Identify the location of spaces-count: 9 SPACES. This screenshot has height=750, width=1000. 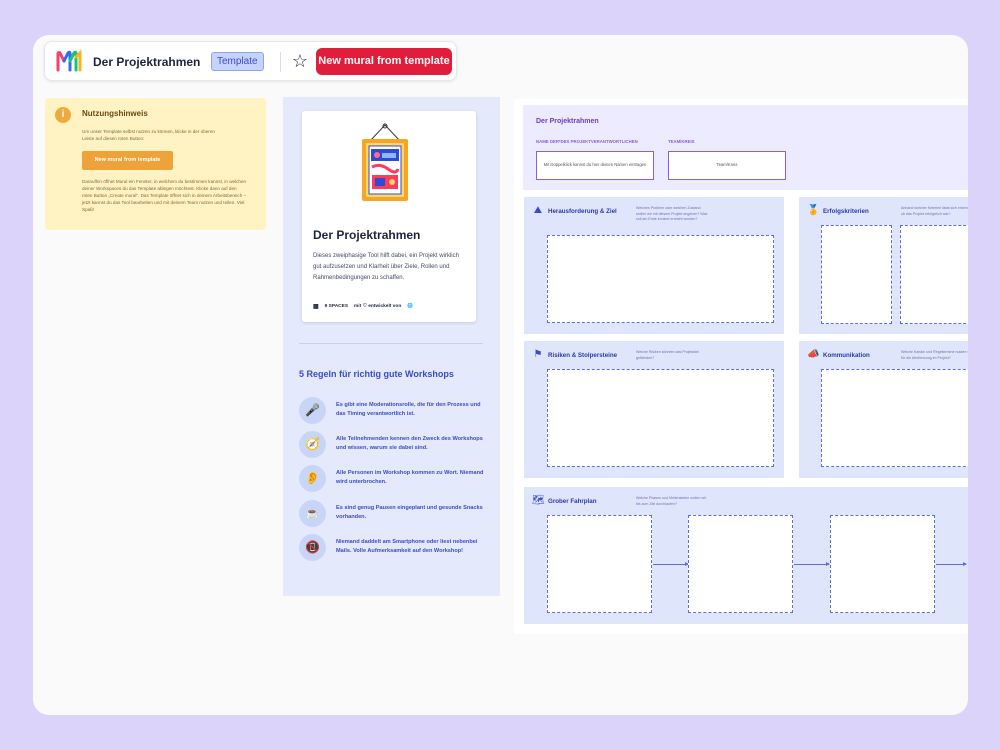
(336, 306).